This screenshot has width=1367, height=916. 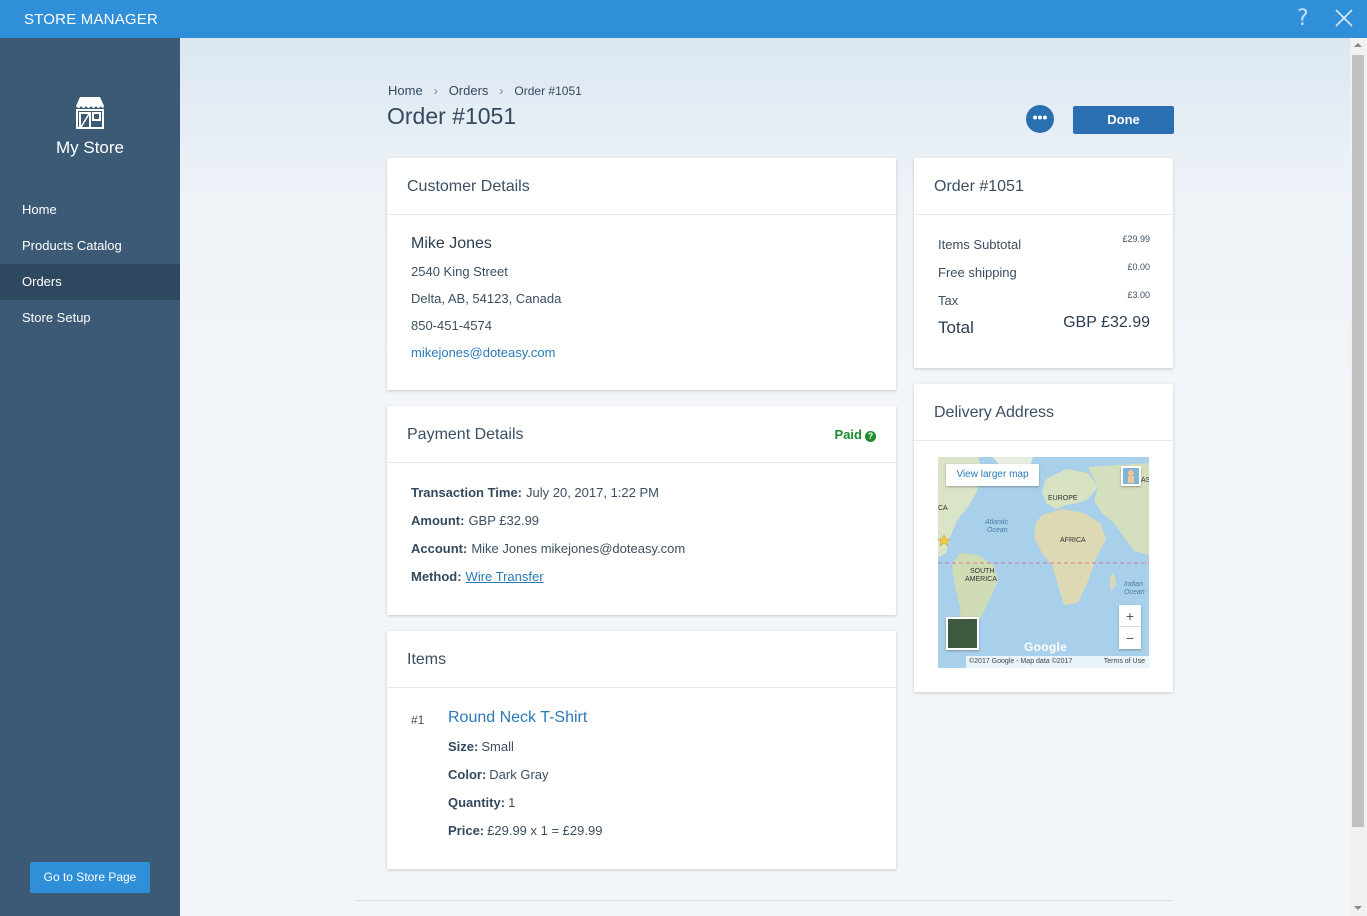 I want to click on card-heading: Payment Details Paid?, so click(x=641, y=434).